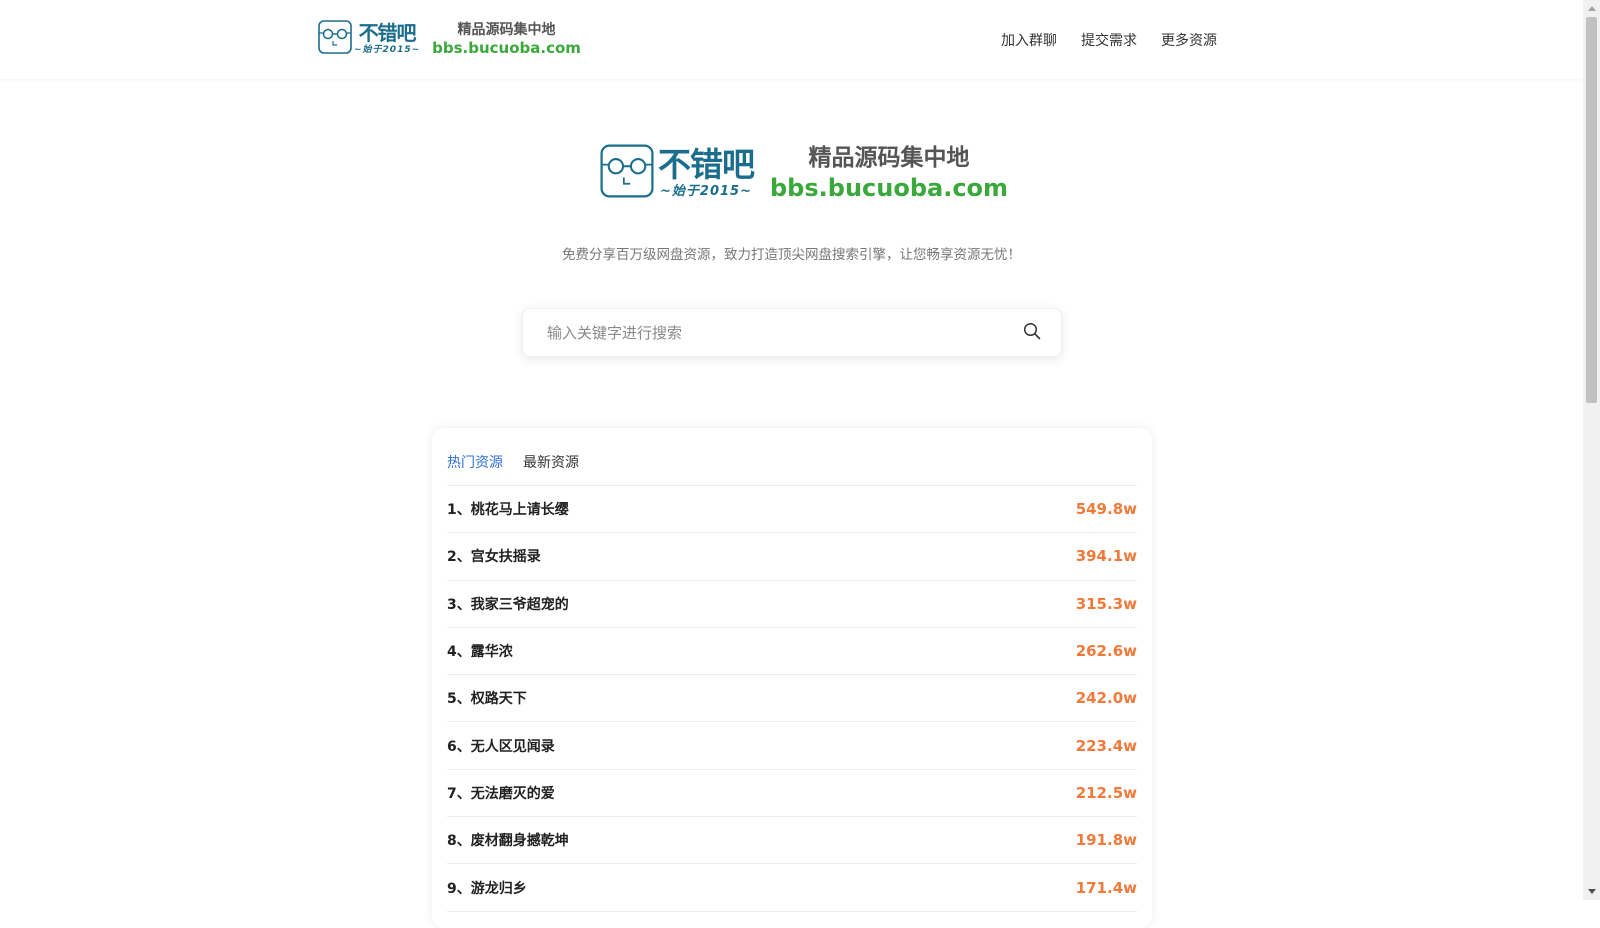 Image resolution: width=1600 pixels, height=928 pixels. I want to click on logo-since: ~始于2015~, so click(387, 50).